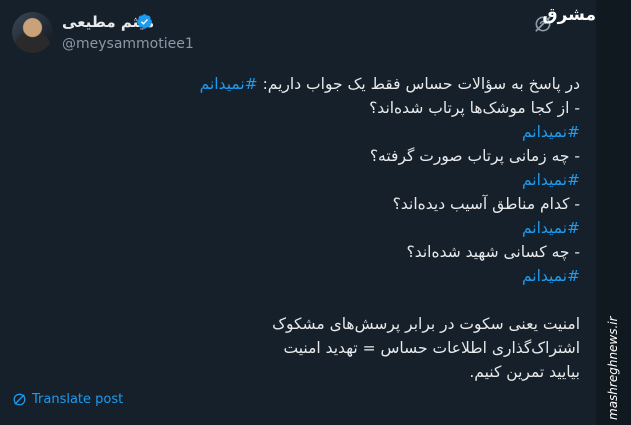 This screenshot has width=631, height=425. What do you see at coordinates (32, 32) in the screenshot?
I see `avatar` at bounding box center [32, 32].